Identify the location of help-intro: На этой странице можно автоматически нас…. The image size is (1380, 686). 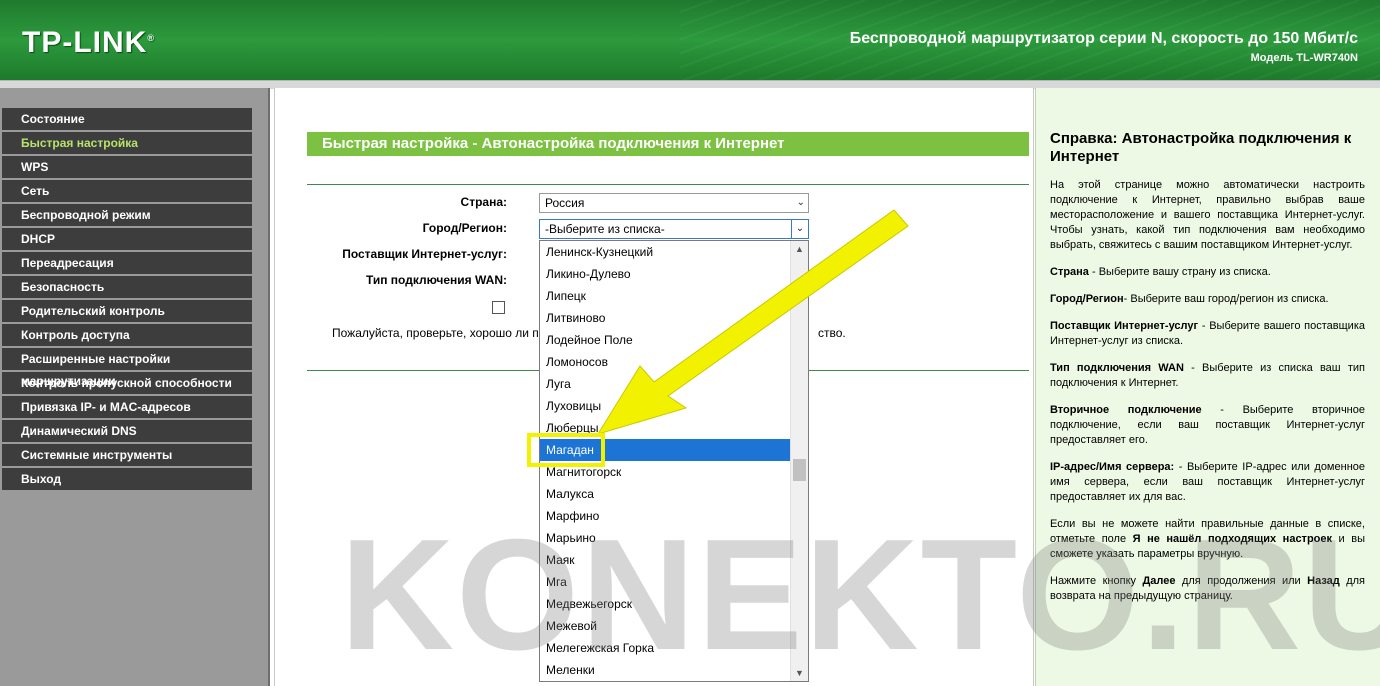
(1207, 215).